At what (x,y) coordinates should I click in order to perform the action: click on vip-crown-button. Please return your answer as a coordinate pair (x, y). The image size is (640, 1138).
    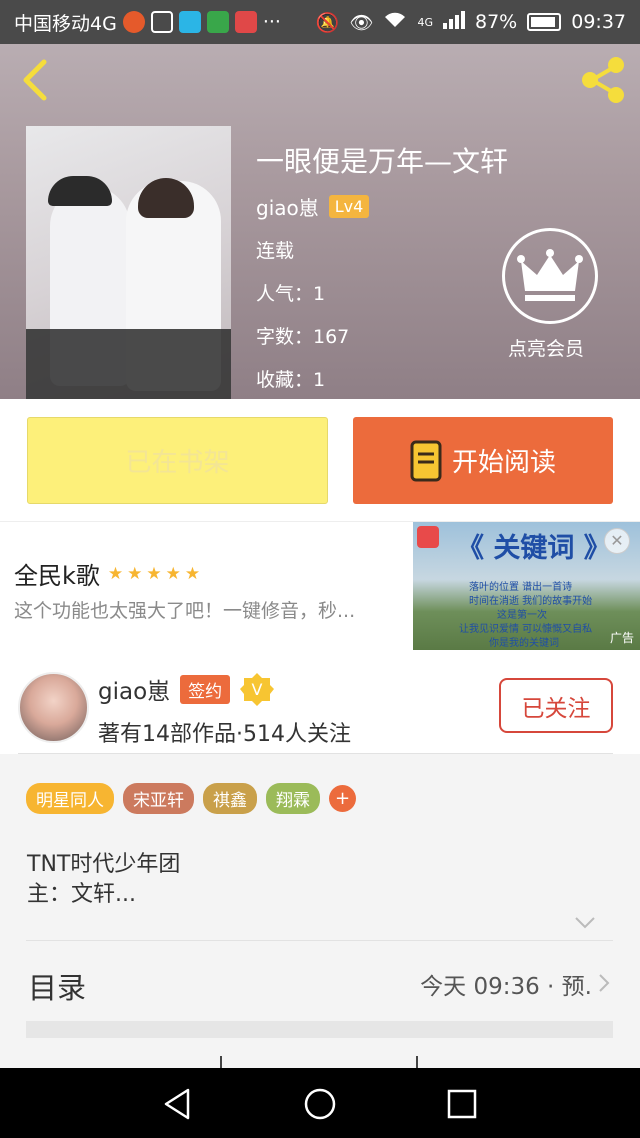
    Looking at the image, I should click on (550, 276).